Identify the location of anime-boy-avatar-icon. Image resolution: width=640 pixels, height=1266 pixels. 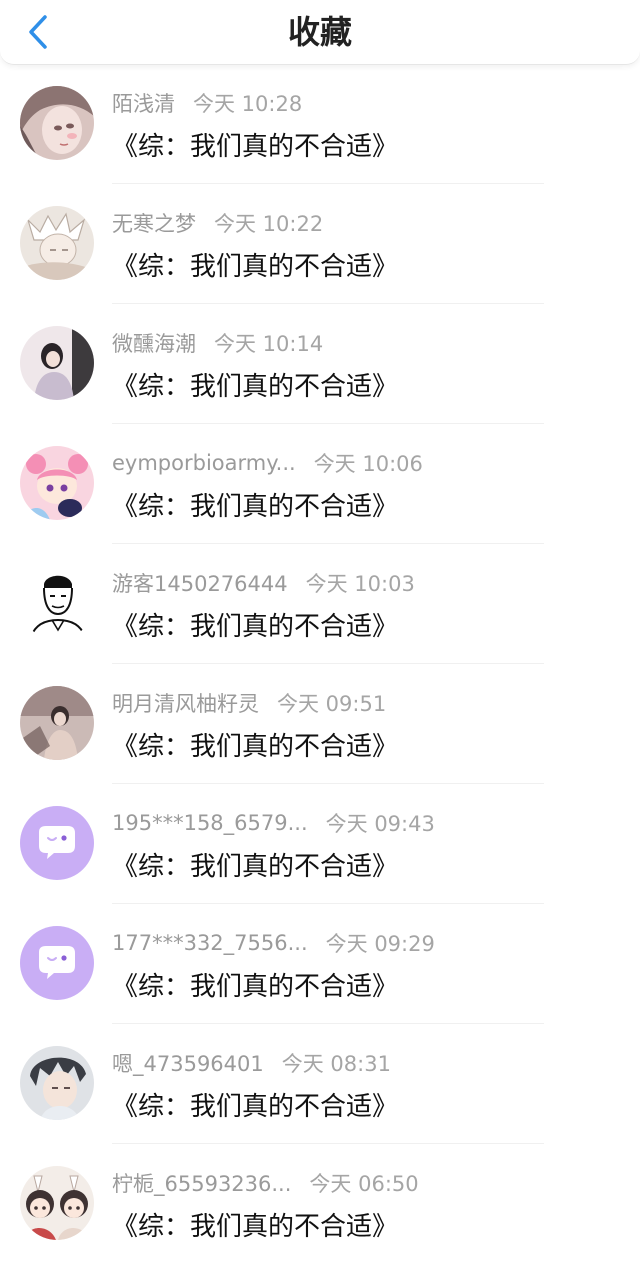
(57, 1083).